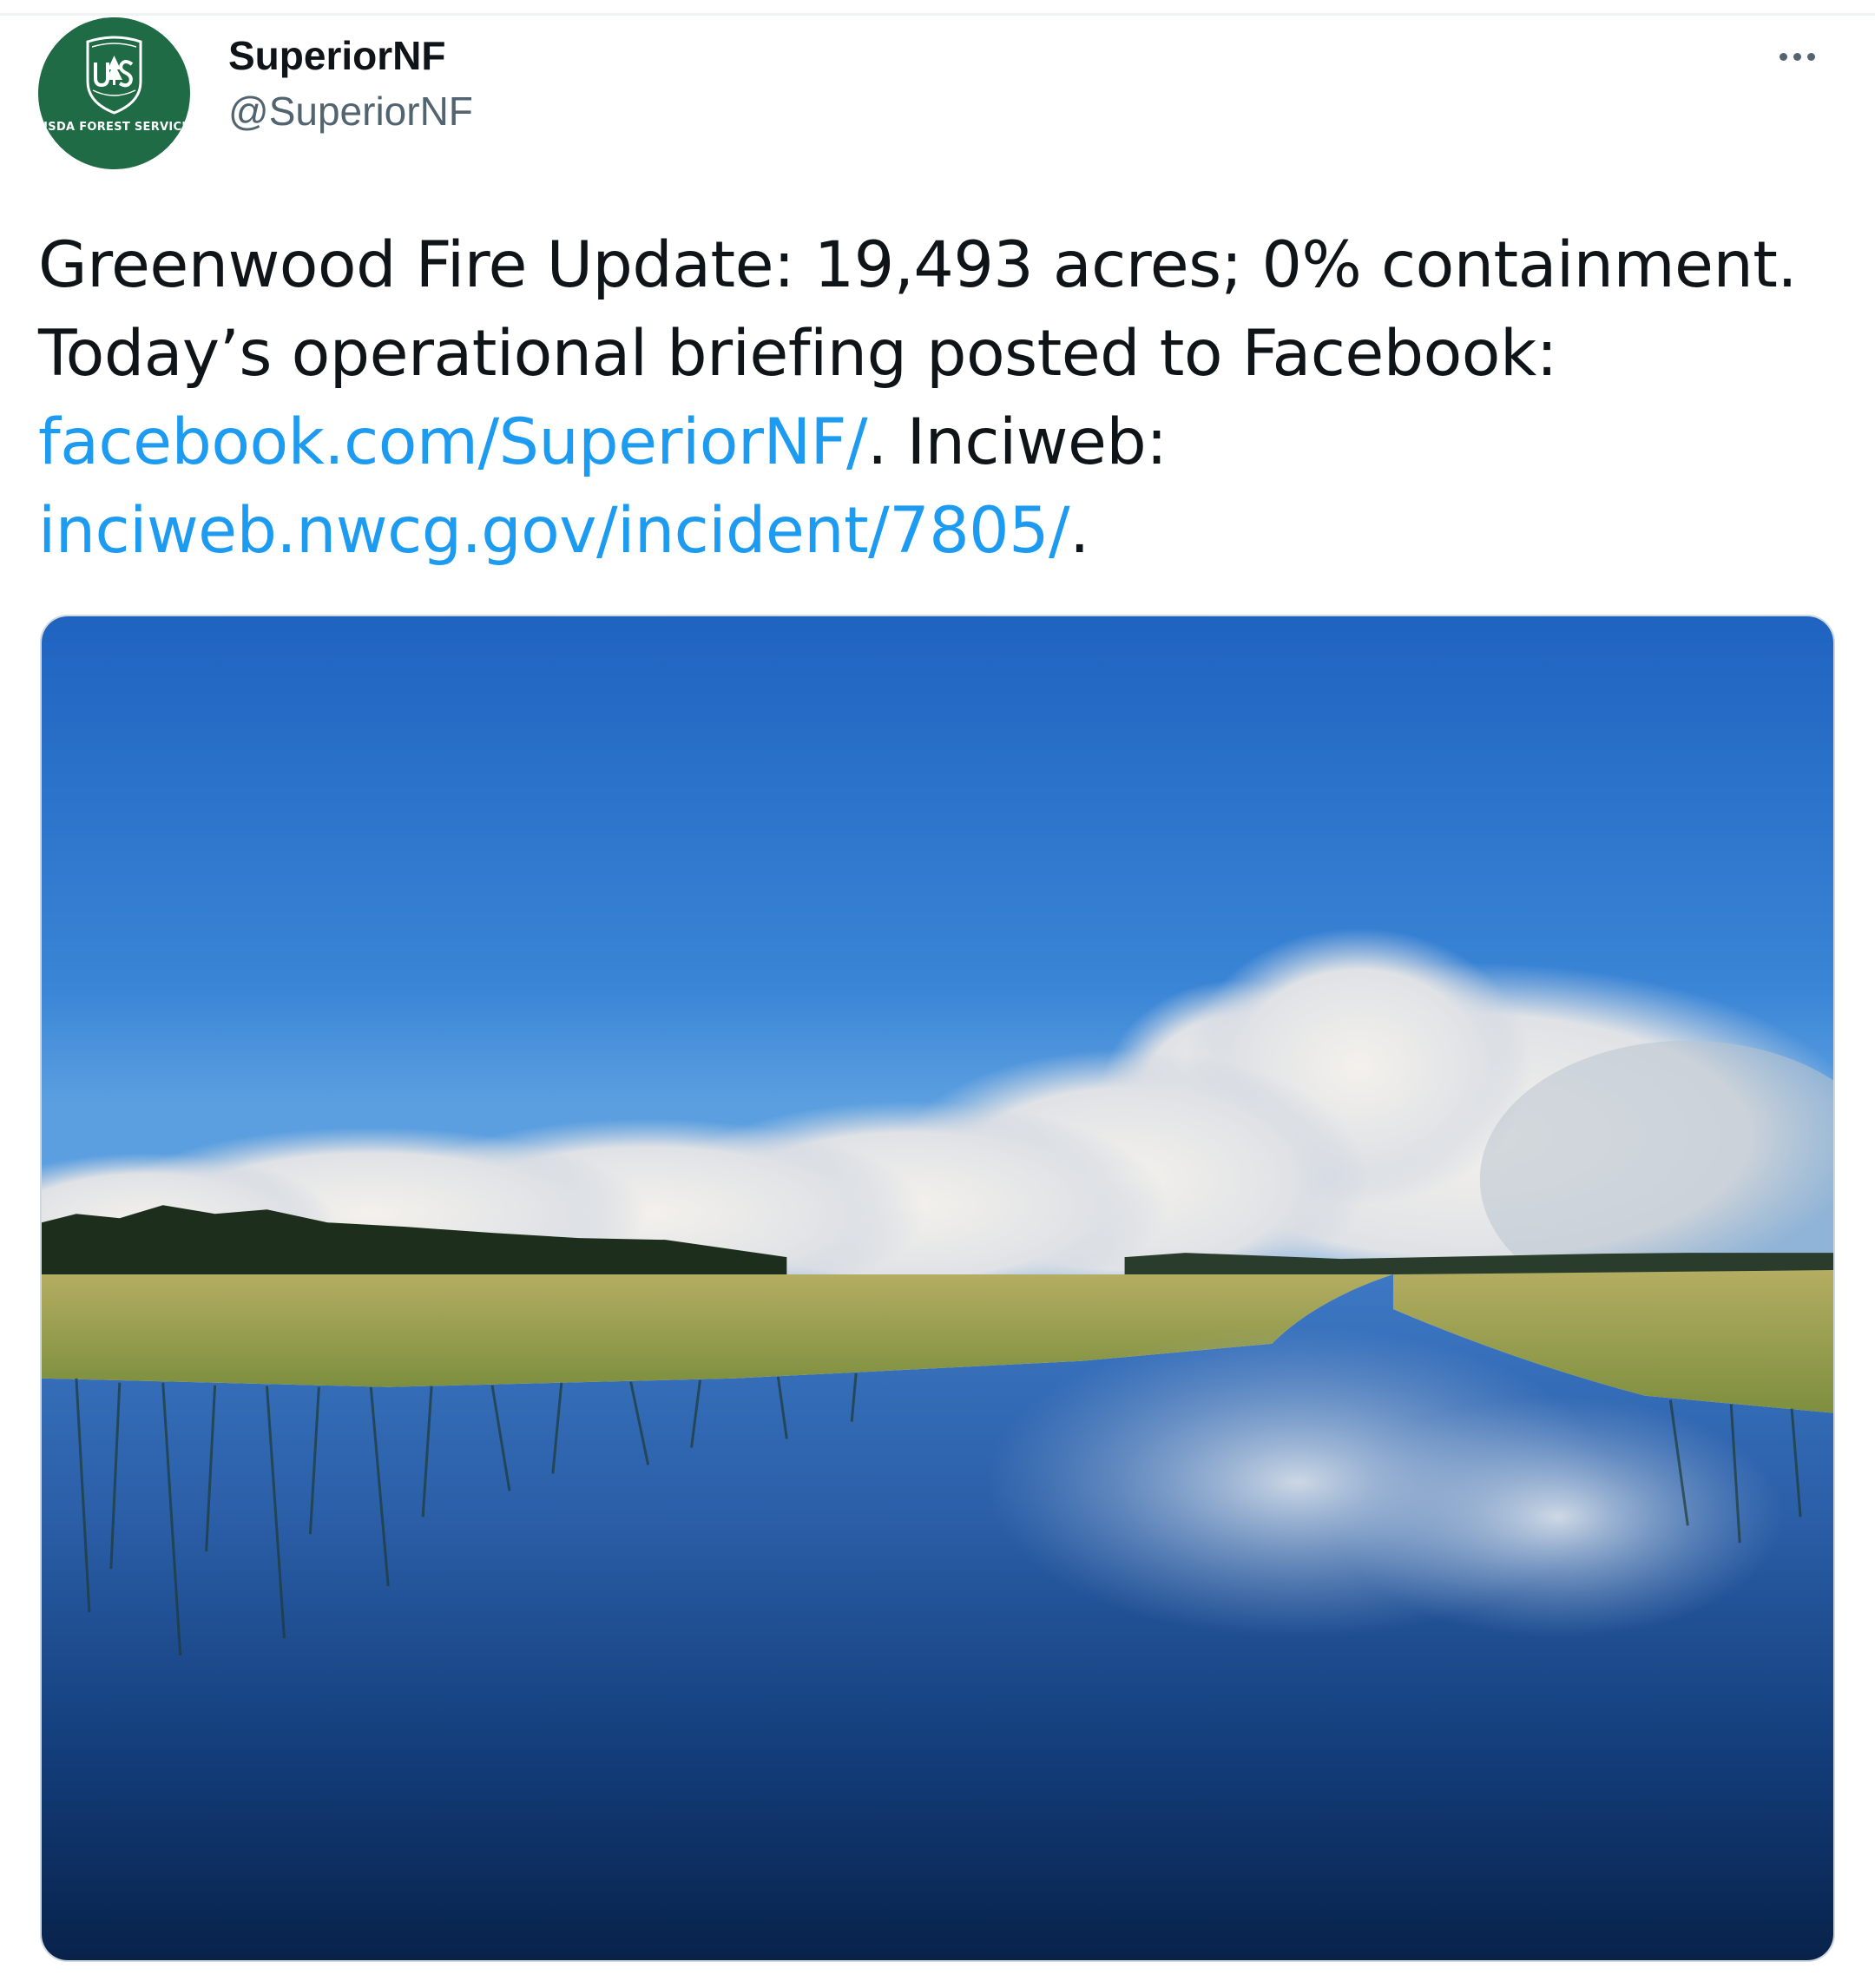 The height and width of the screenshot is (1988, 1875). I want to click on avatar-caption: USDA FOREST SERVICE, so click(114, 127).